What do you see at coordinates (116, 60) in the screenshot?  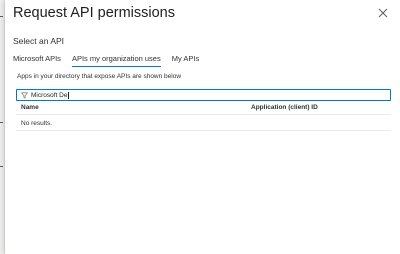 I see `tab-apis-my-organization-uses: APIs my organization uses` at bounding box center [116, 60].